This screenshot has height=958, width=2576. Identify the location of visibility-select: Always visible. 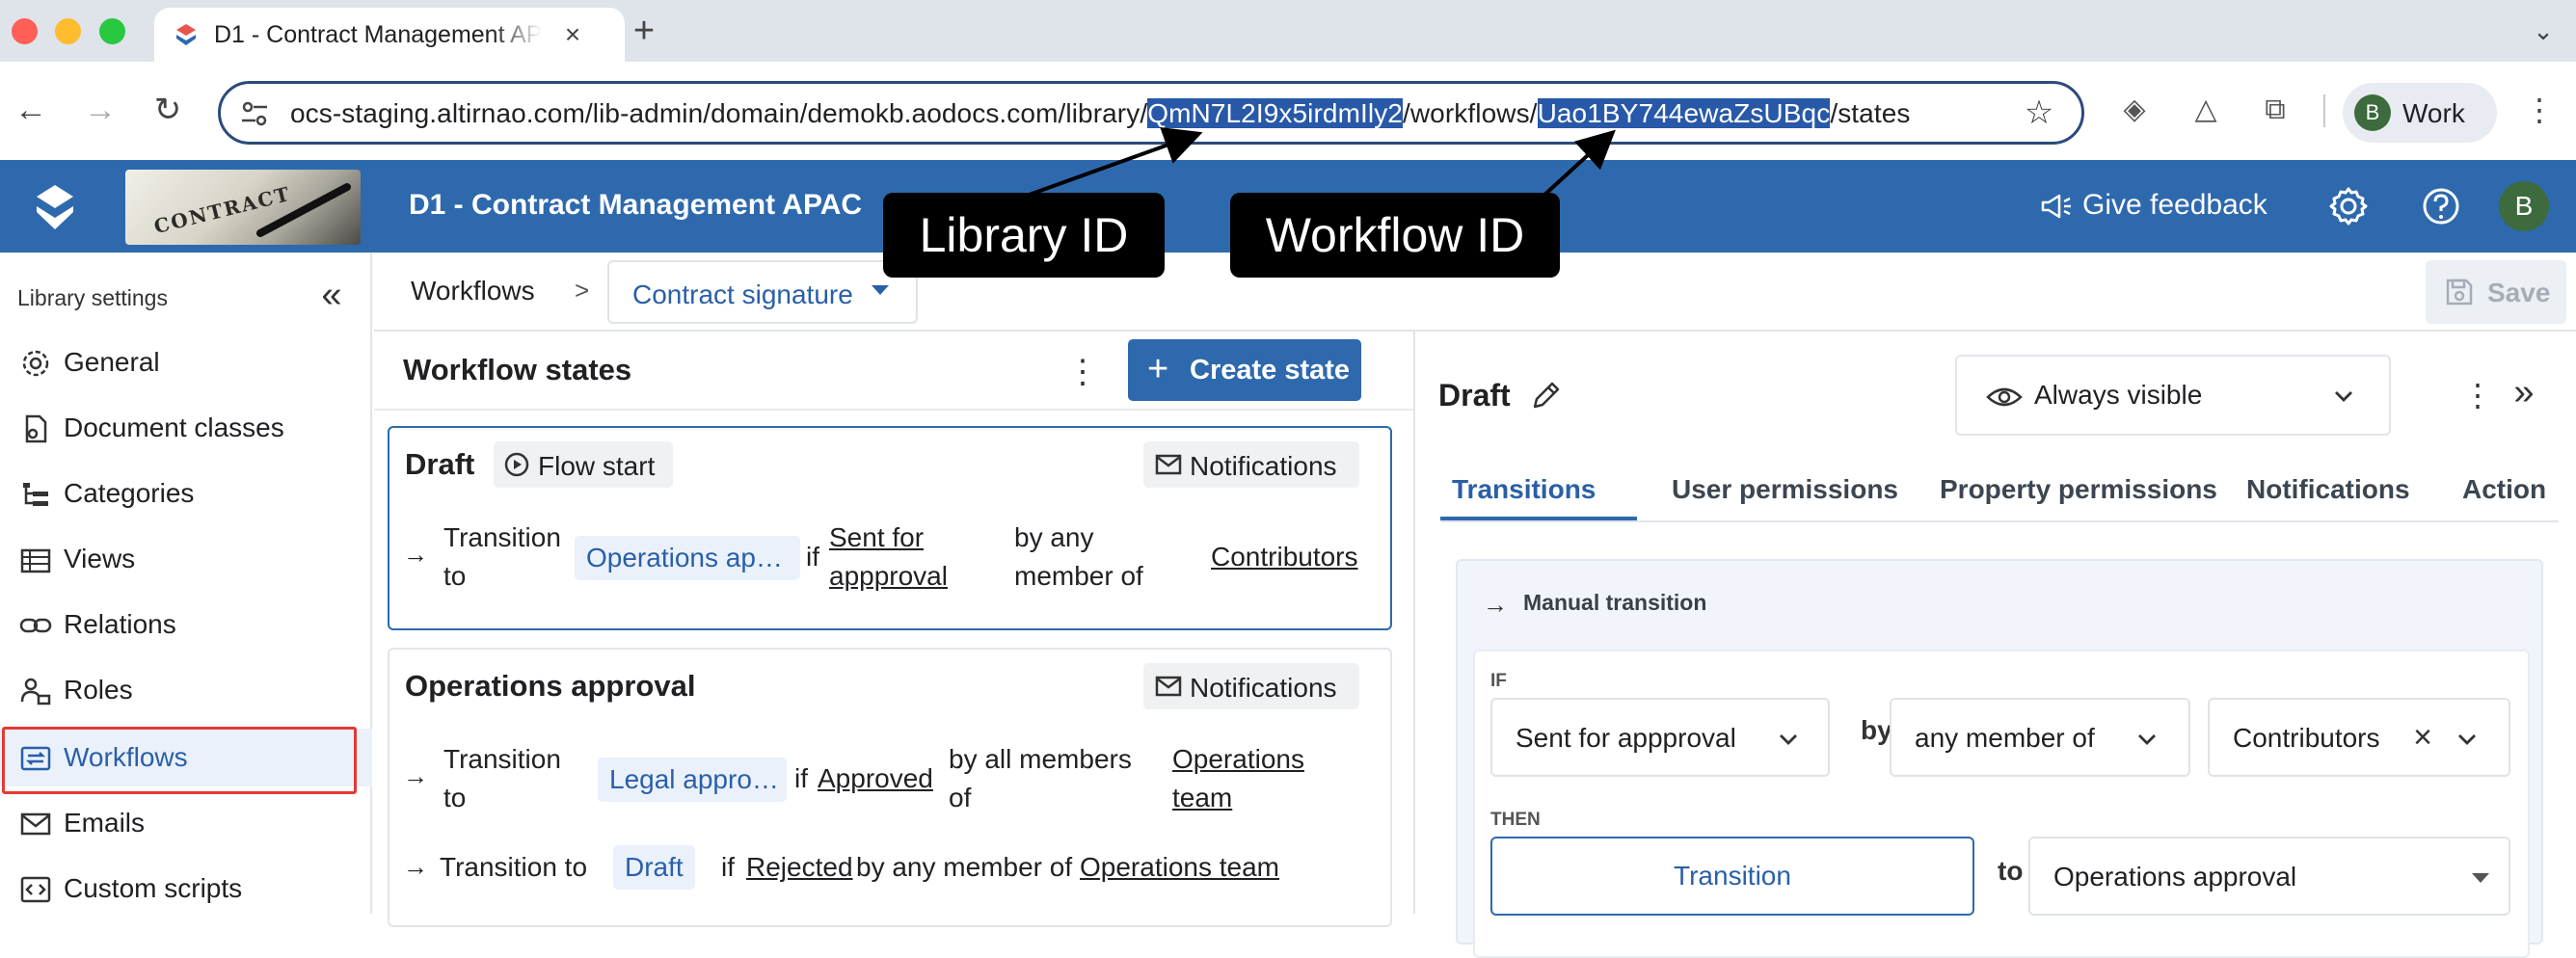
(2173, 395).